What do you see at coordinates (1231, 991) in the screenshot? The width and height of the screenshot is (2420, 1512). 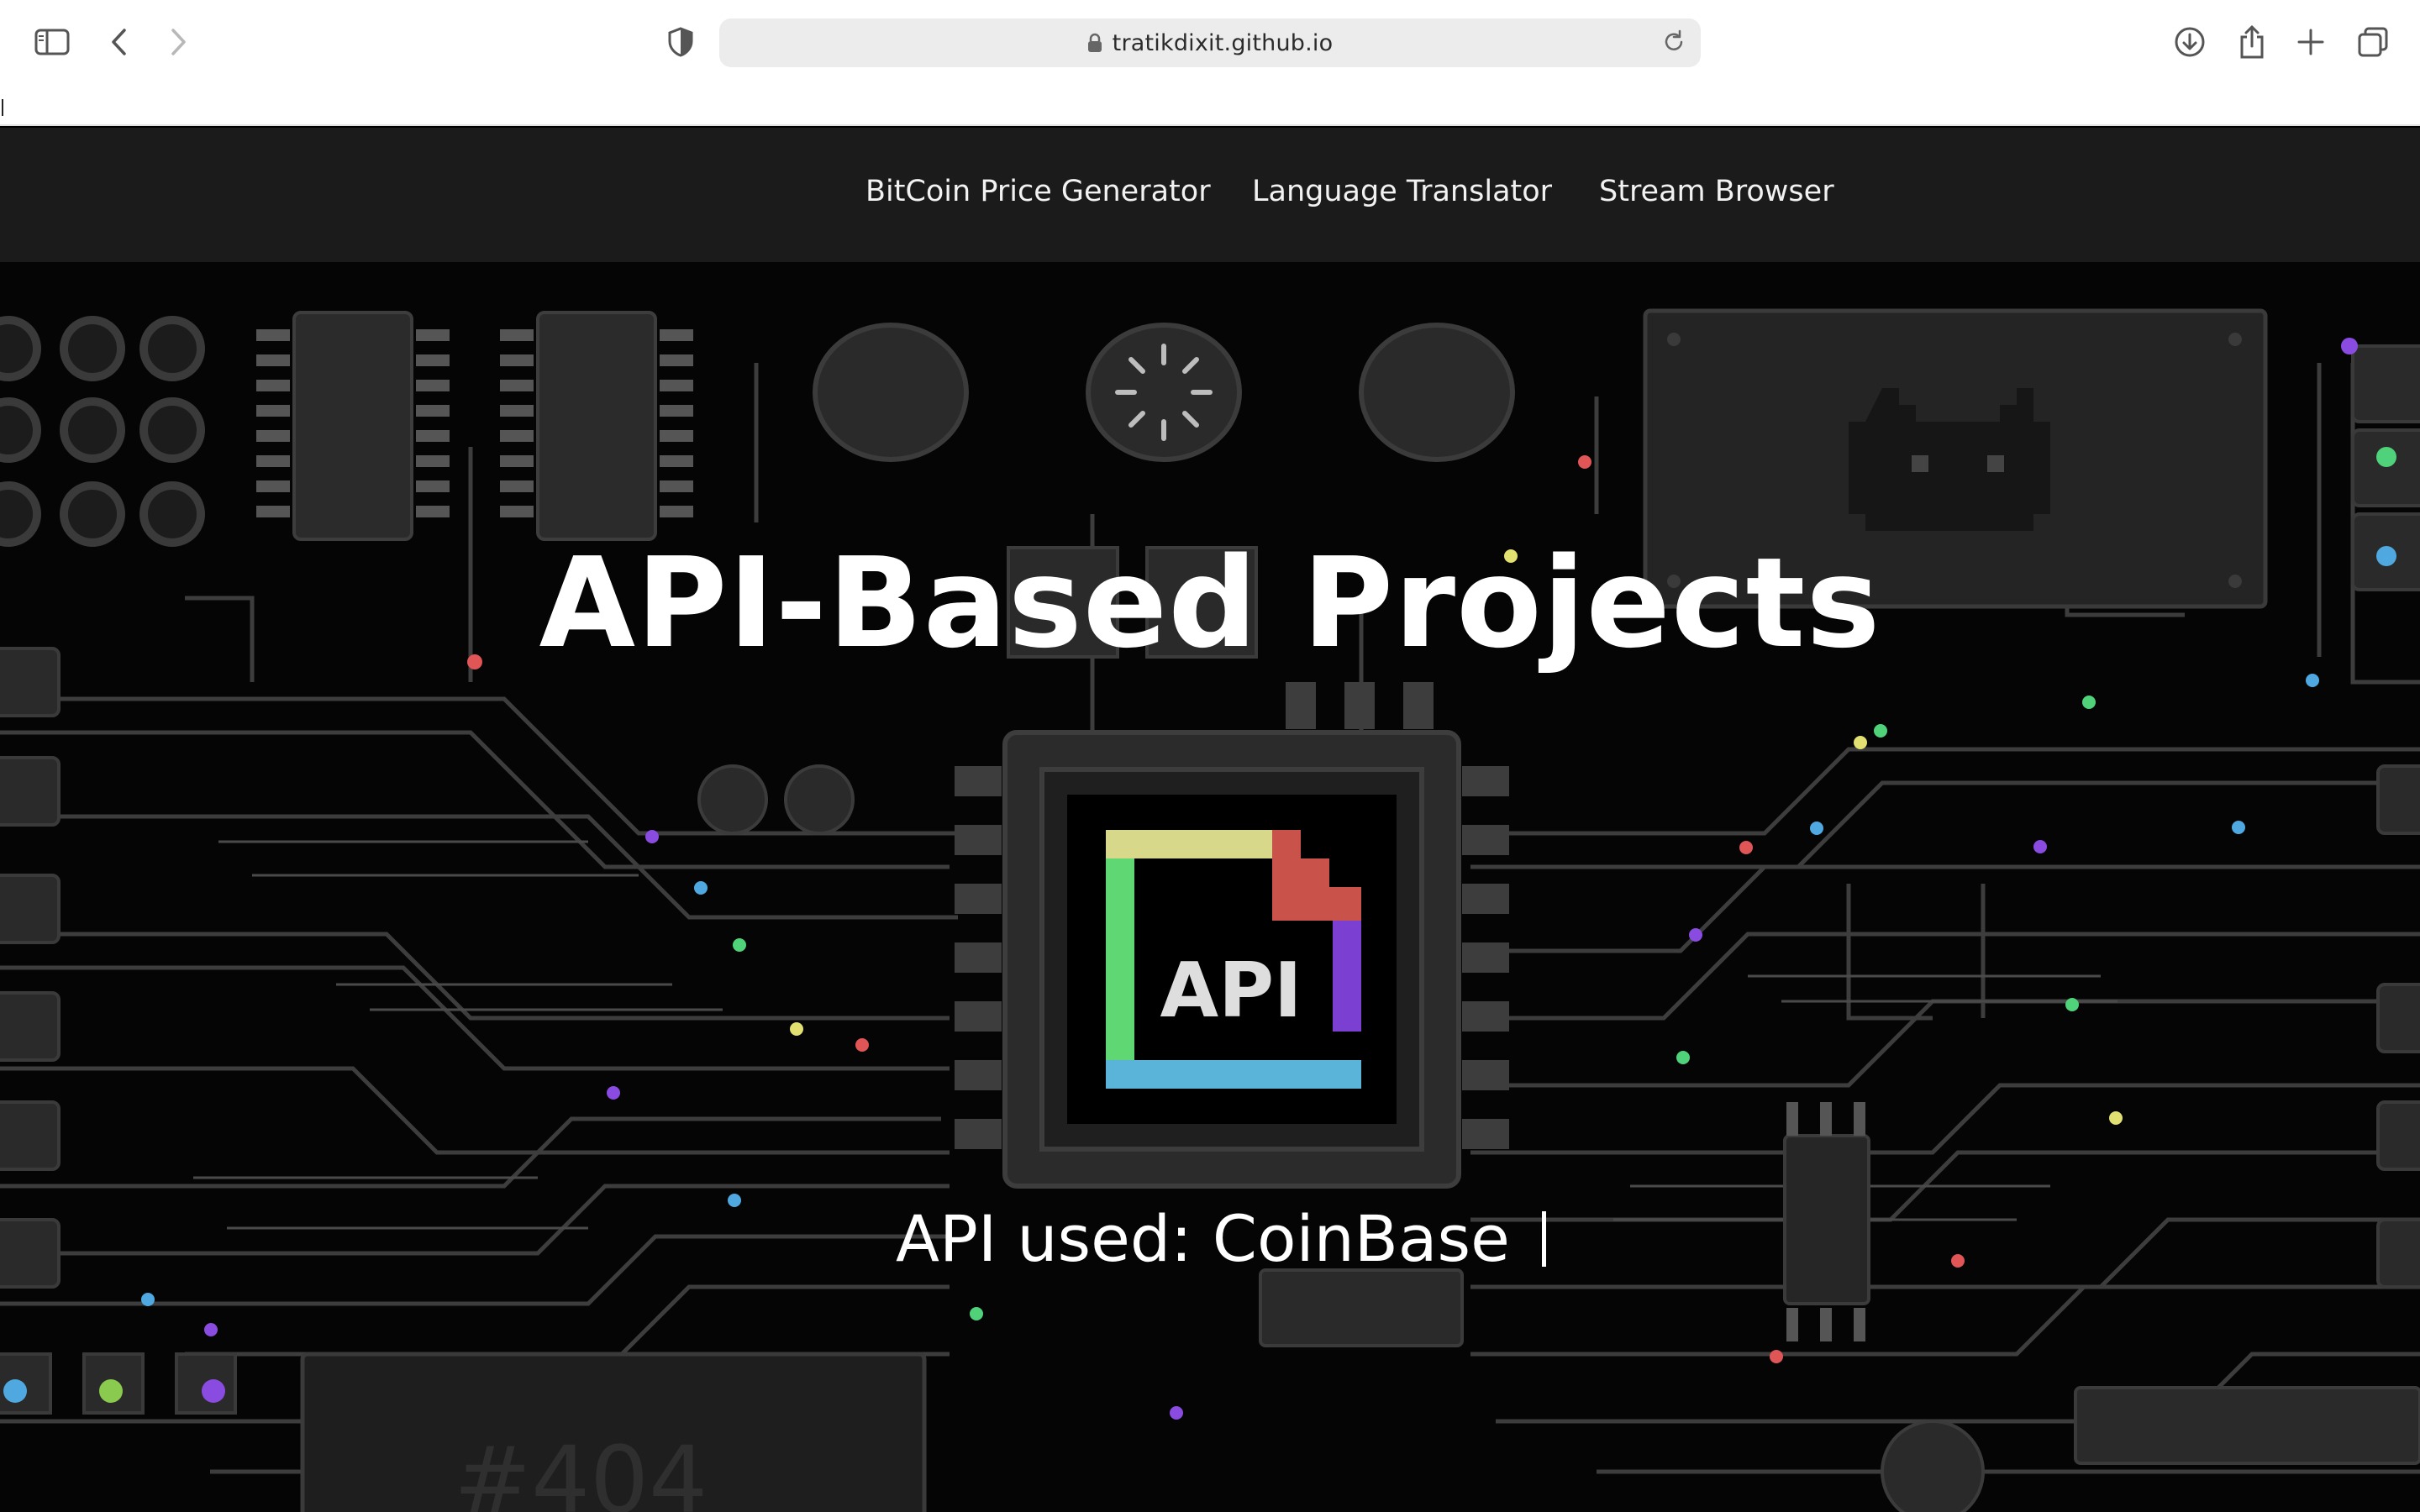 I see `chip-api-label: API` at bounding box center [1231, 991].